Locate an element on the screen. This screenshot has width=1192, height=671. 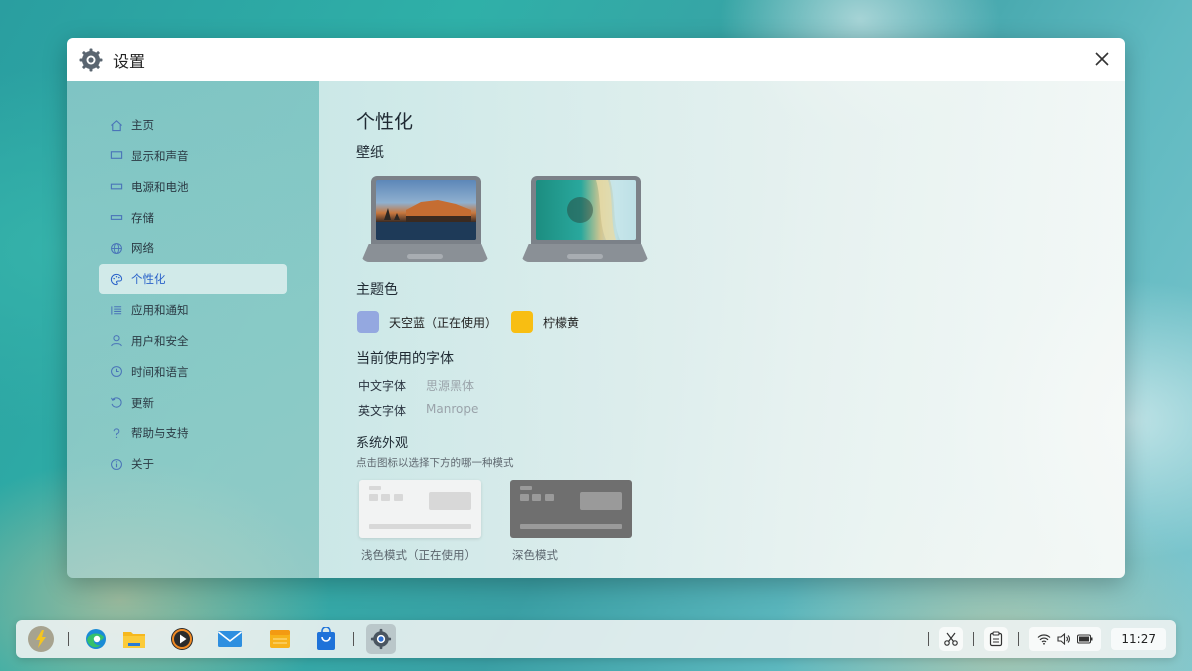
taskbar-mail-button is located at coordinates (230, 639).